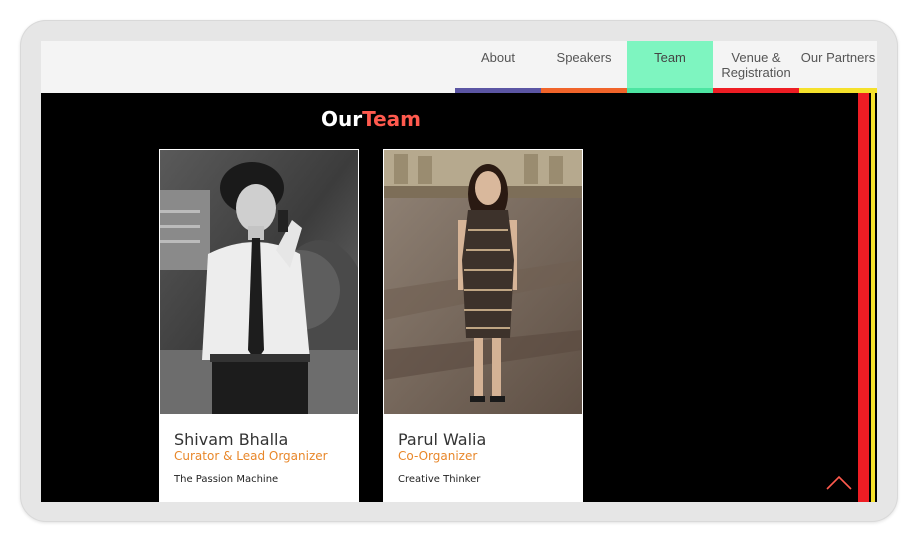  What do you see at coordinates (342, 119) in the screenshot?
I see `section-title-part1: Our` at bounding box center [342, 119].